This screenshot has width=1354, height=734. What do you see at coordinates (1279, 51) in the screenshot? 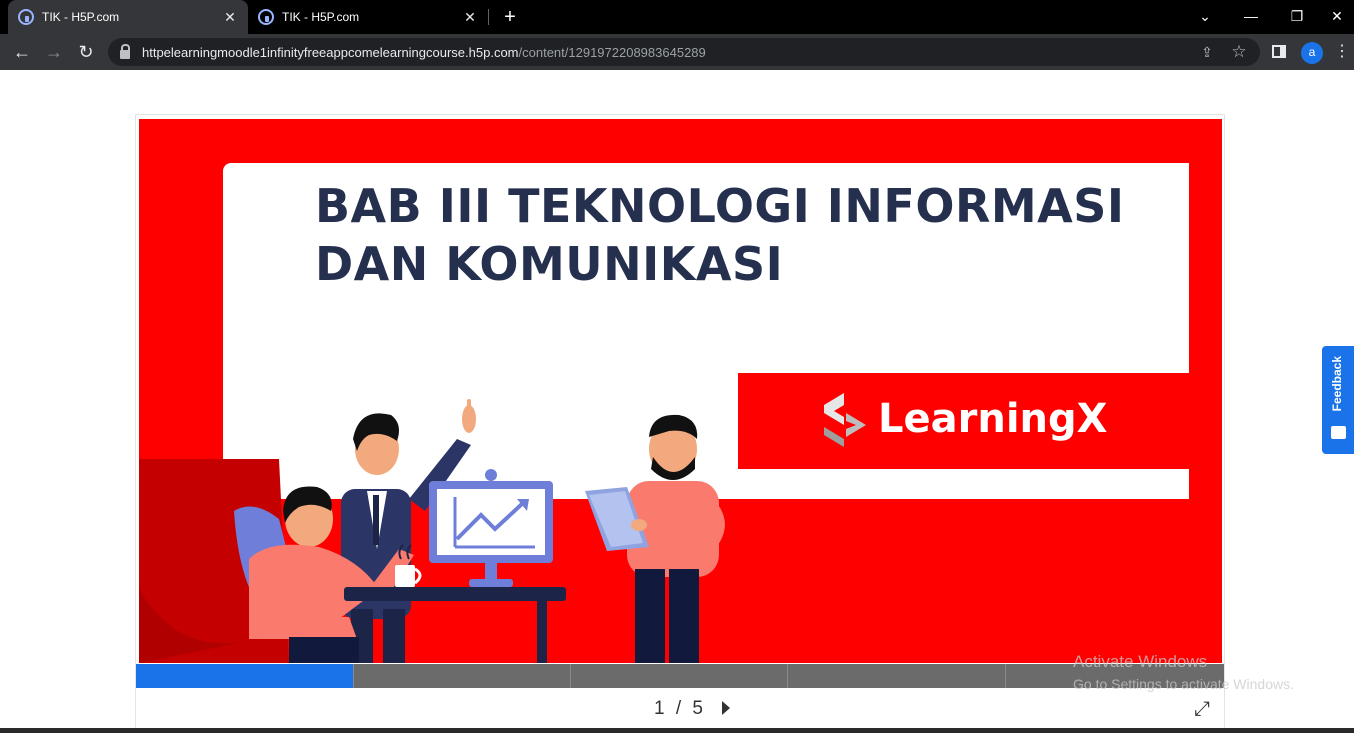
I see `side-panel-icon` at bounding box center [1279, 51].